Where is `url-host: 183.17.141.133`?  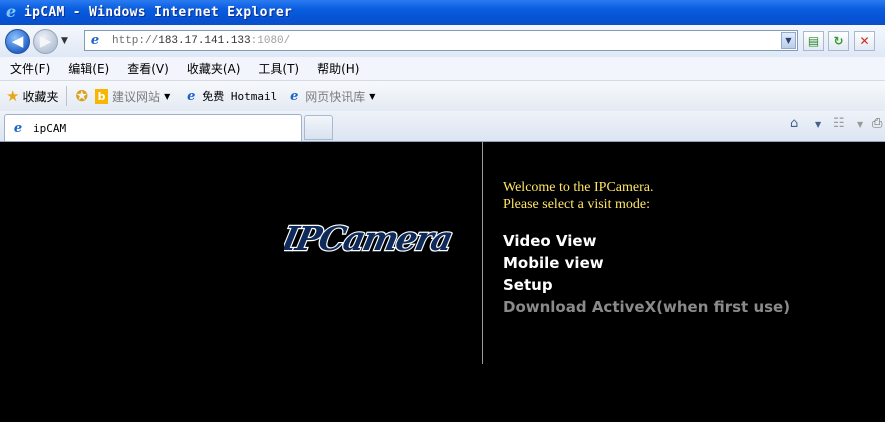
url-host: 183.17.141.133 is located at coordinates (204, 40).